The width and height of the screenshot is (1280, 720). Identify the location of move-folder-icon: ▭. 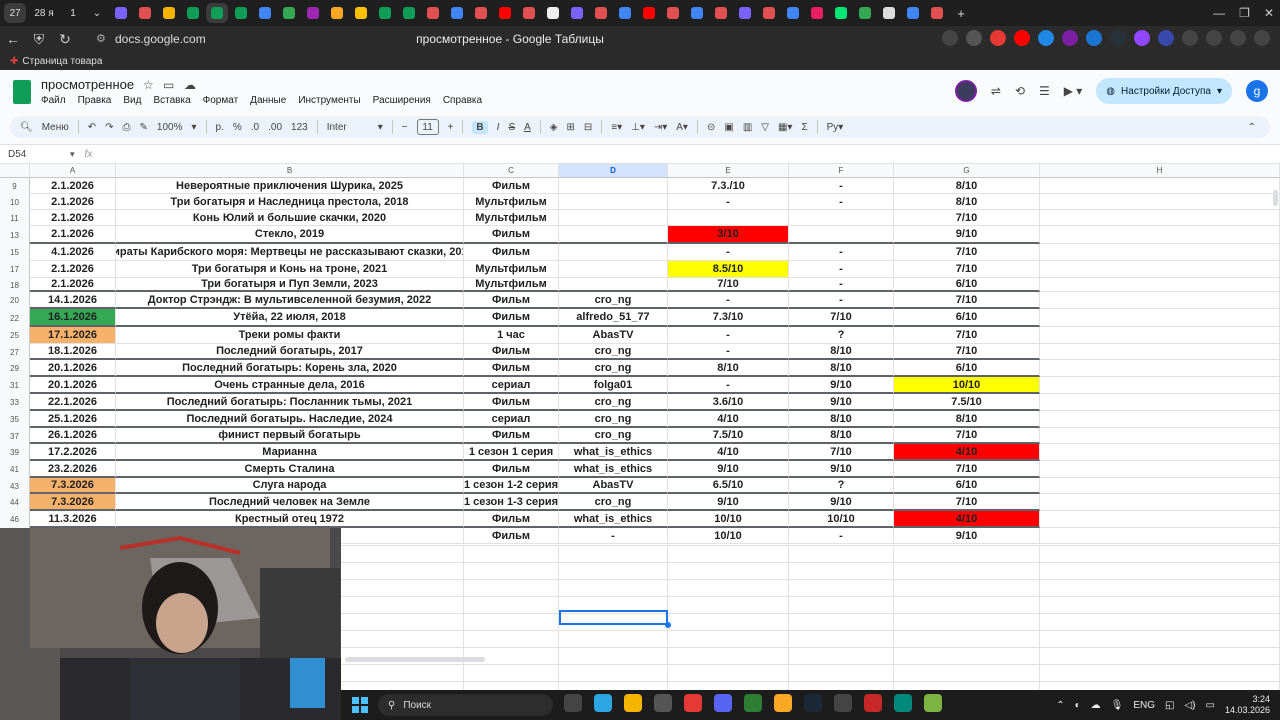
(168, 85).